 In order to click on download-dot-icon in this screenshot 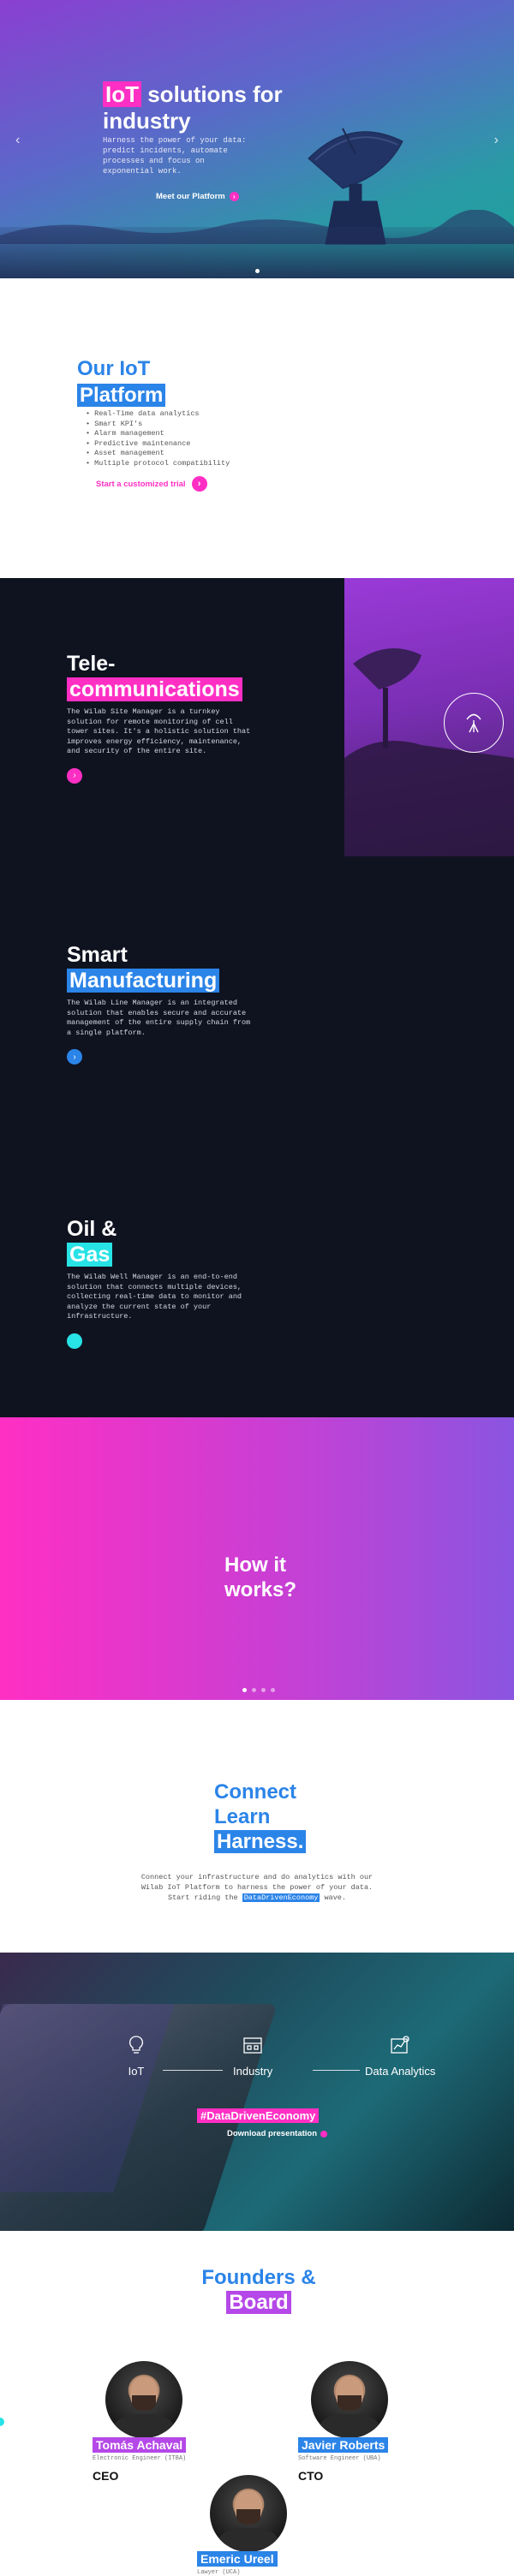, I will do `click(324, 2134)`.